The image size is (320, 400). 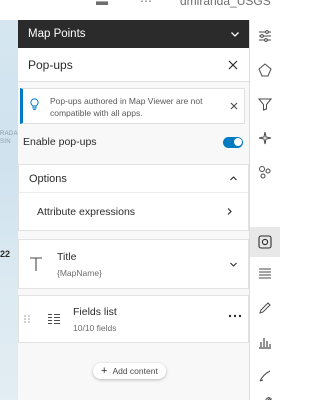 I want to click on options-card: Options Attribute expressions, so click(x=133, y=197).